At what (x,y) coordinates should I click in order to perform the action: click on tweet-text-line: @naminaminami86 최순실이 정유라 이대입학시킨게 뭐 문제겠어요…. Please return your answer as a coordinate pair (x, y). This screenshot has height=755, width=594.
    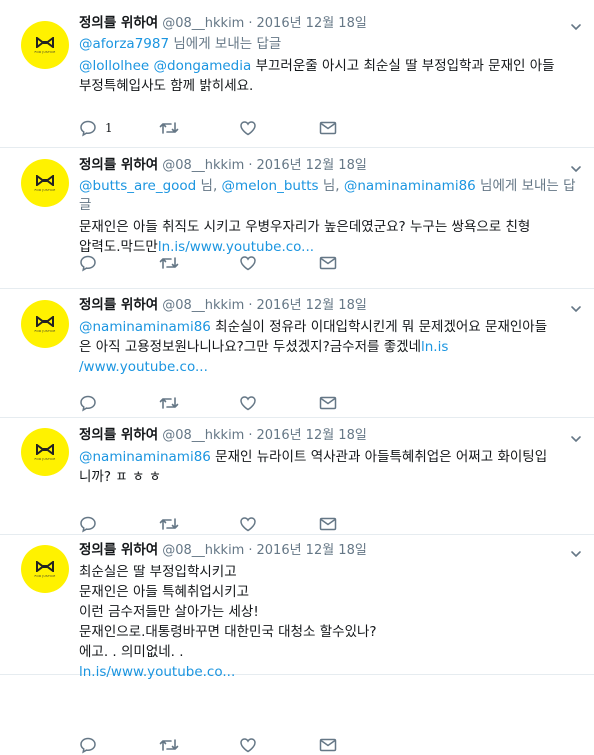
    Looking at the image, I should click on (330, 327).